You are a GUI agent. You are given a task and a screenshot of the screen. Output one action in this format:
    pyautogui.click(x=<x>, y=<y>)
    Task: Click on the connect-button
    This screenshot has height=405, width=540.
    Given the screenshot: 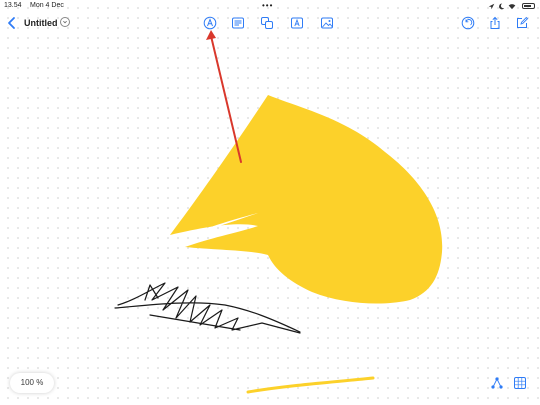 What is the action you would take?
    pyautogui.click(x=497, y=383)
    